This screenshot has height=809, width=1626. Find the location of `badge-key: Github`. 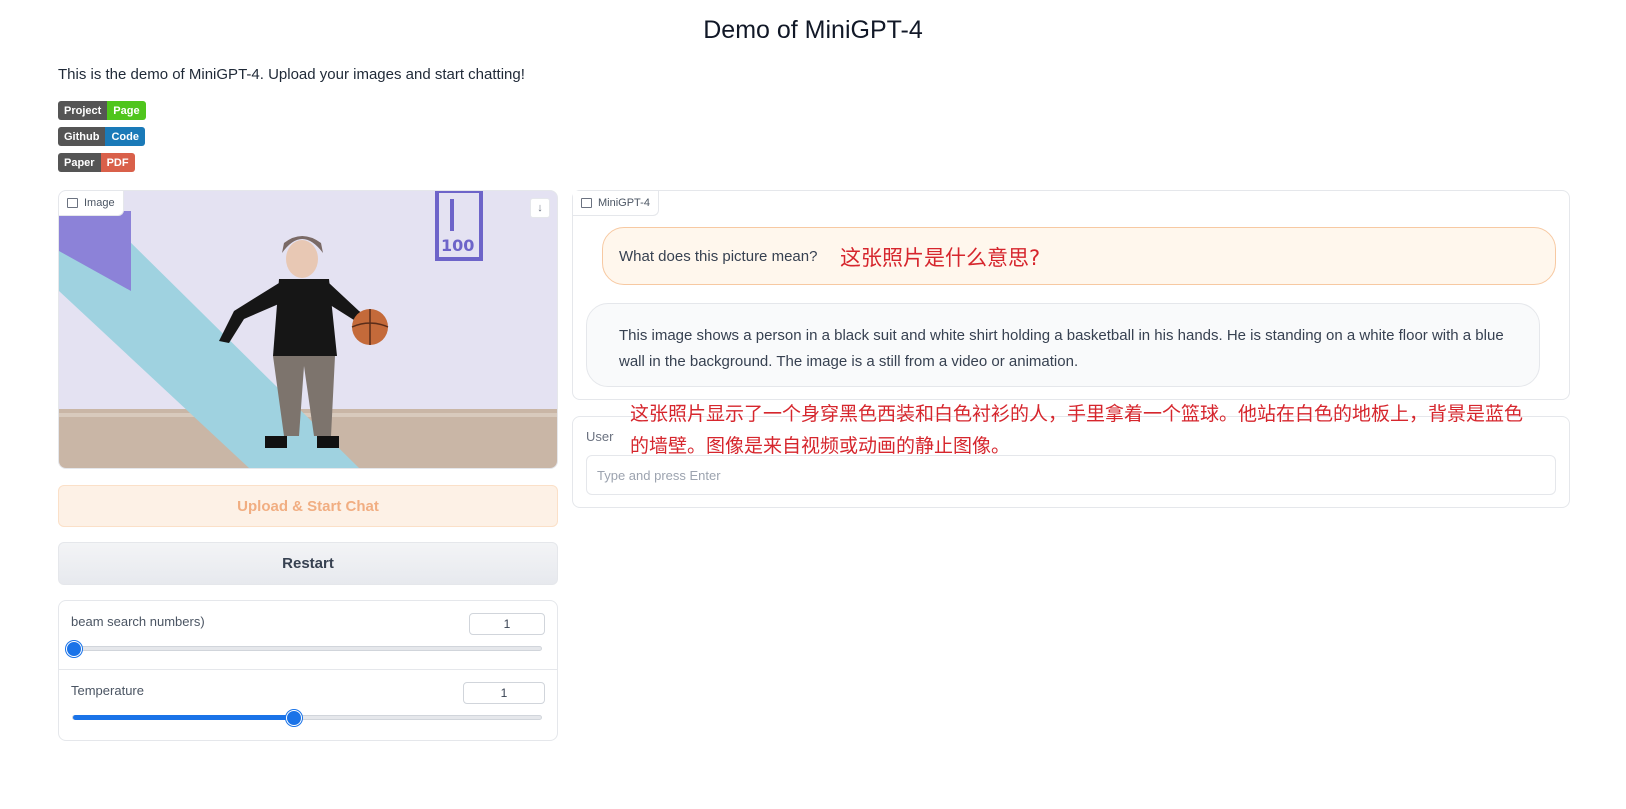

badge-key: Github is located at coordinates (82, 136).